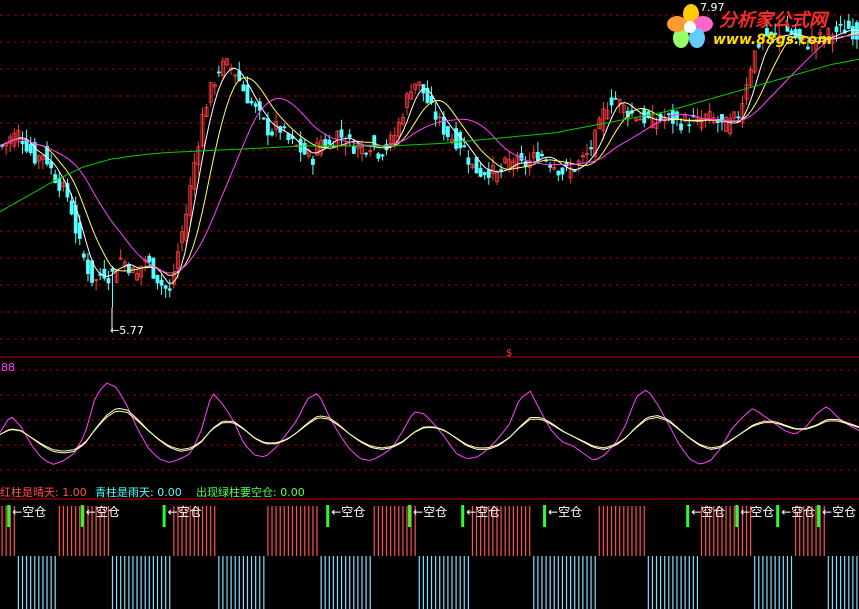 The height and width of the screenshot is (609, 859). Describe the element at coordinates (509, 353) in the screenshot. I see `dollar-marker: $` at that location.